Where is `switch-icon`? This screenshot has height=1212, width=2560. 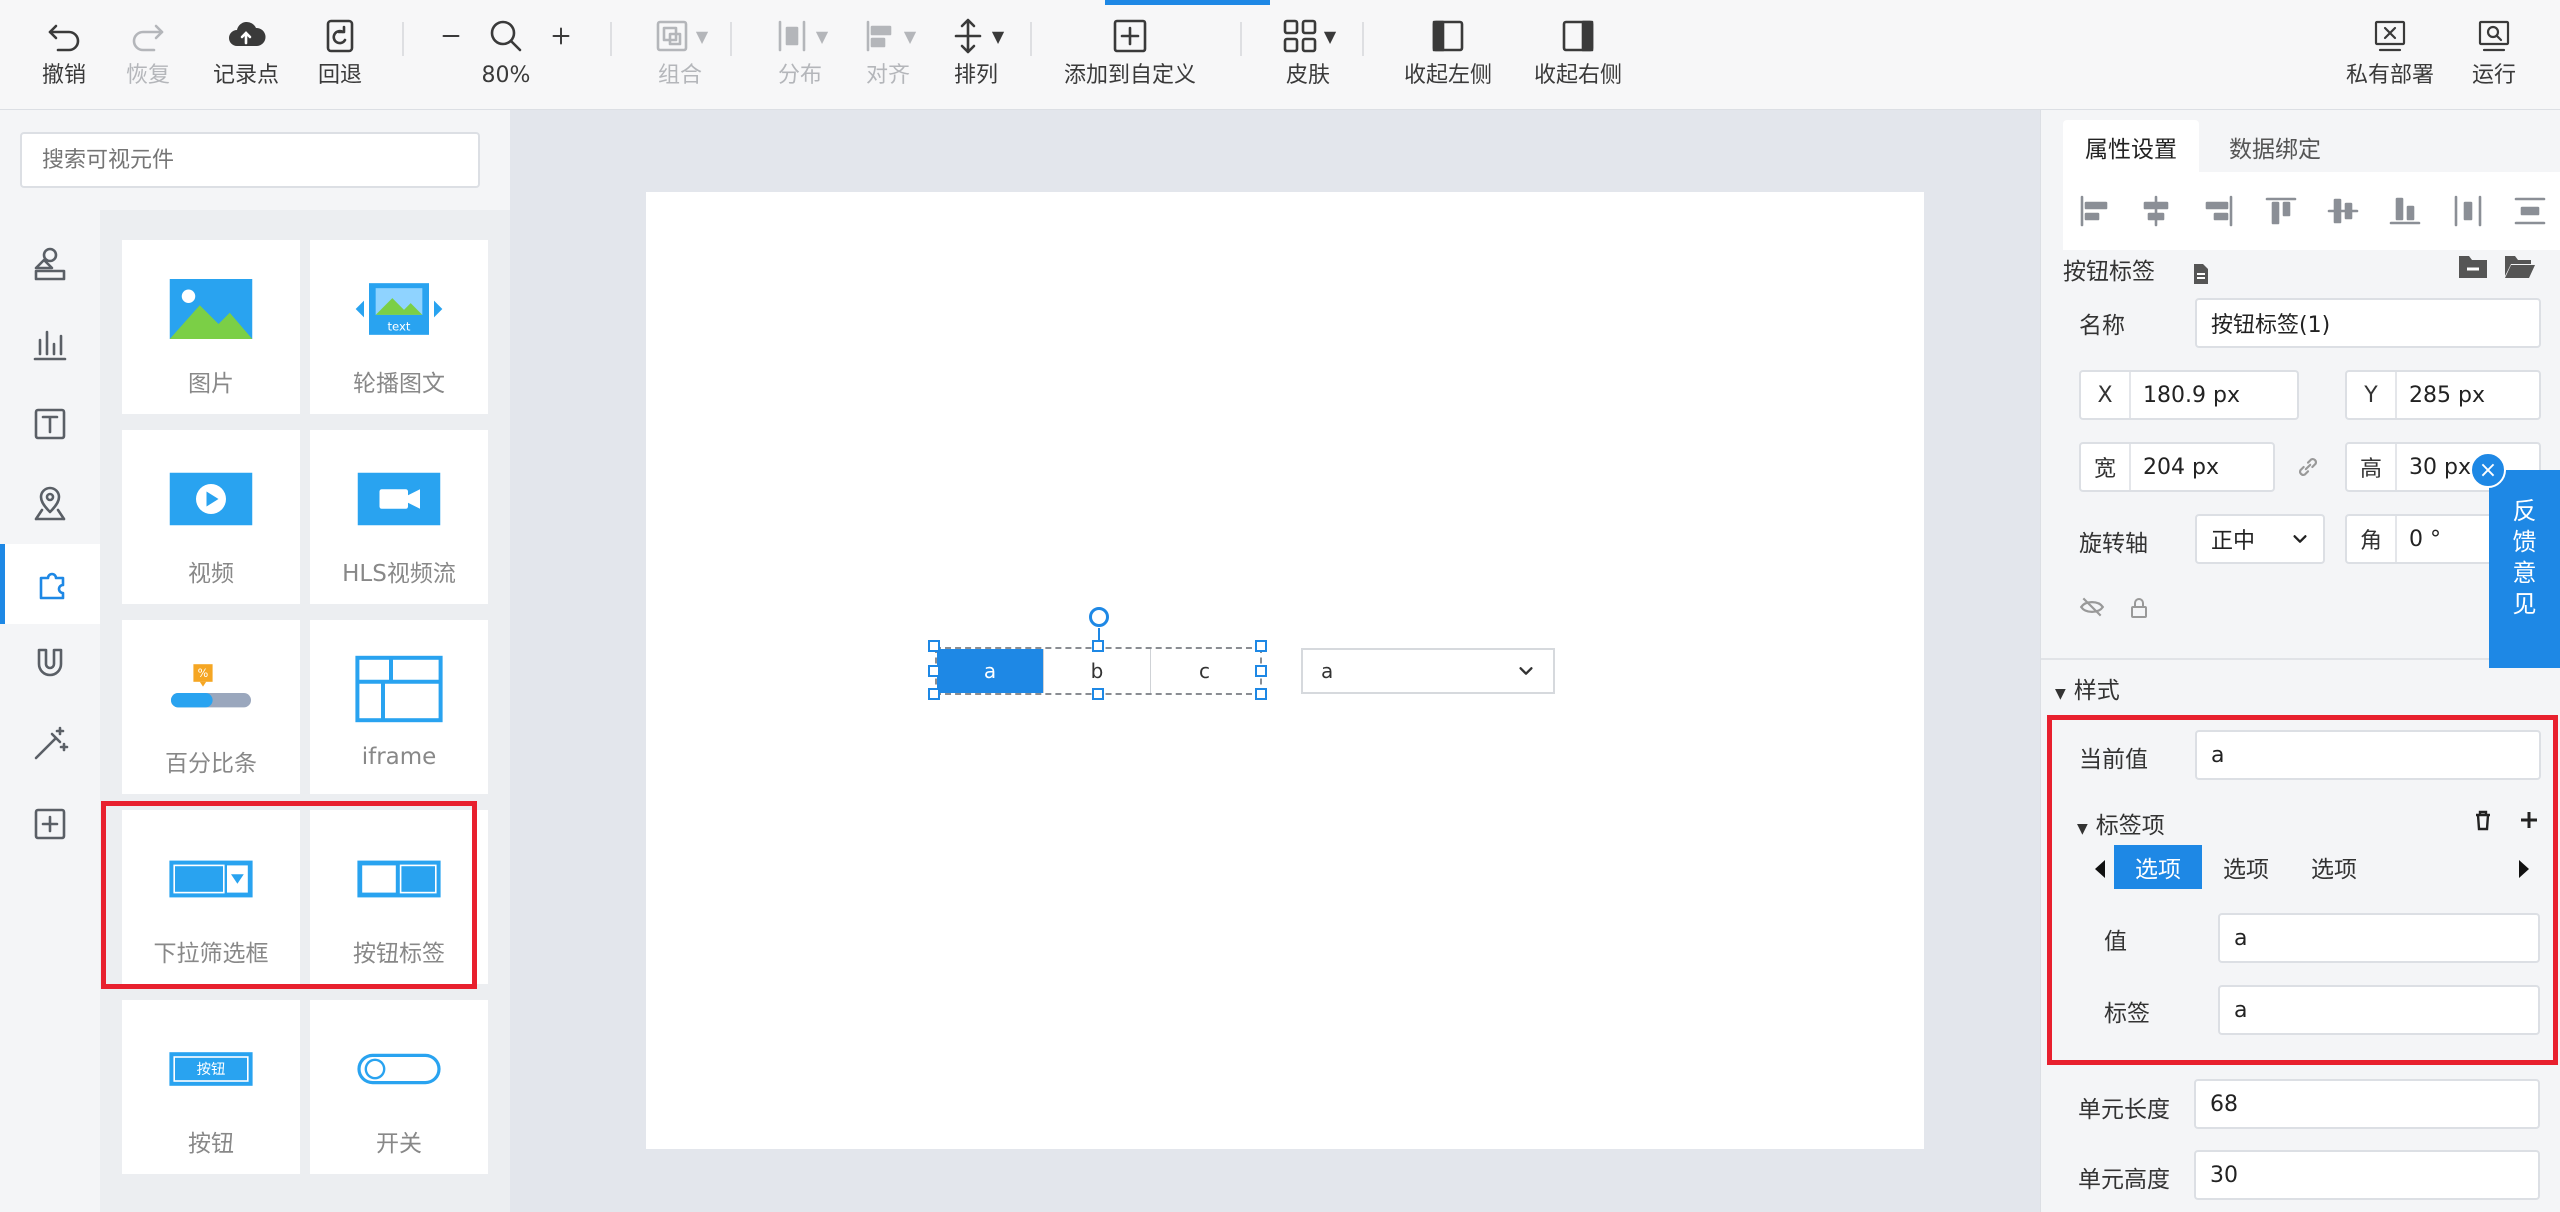 switch-icon is located at coordinates (399, 1069).